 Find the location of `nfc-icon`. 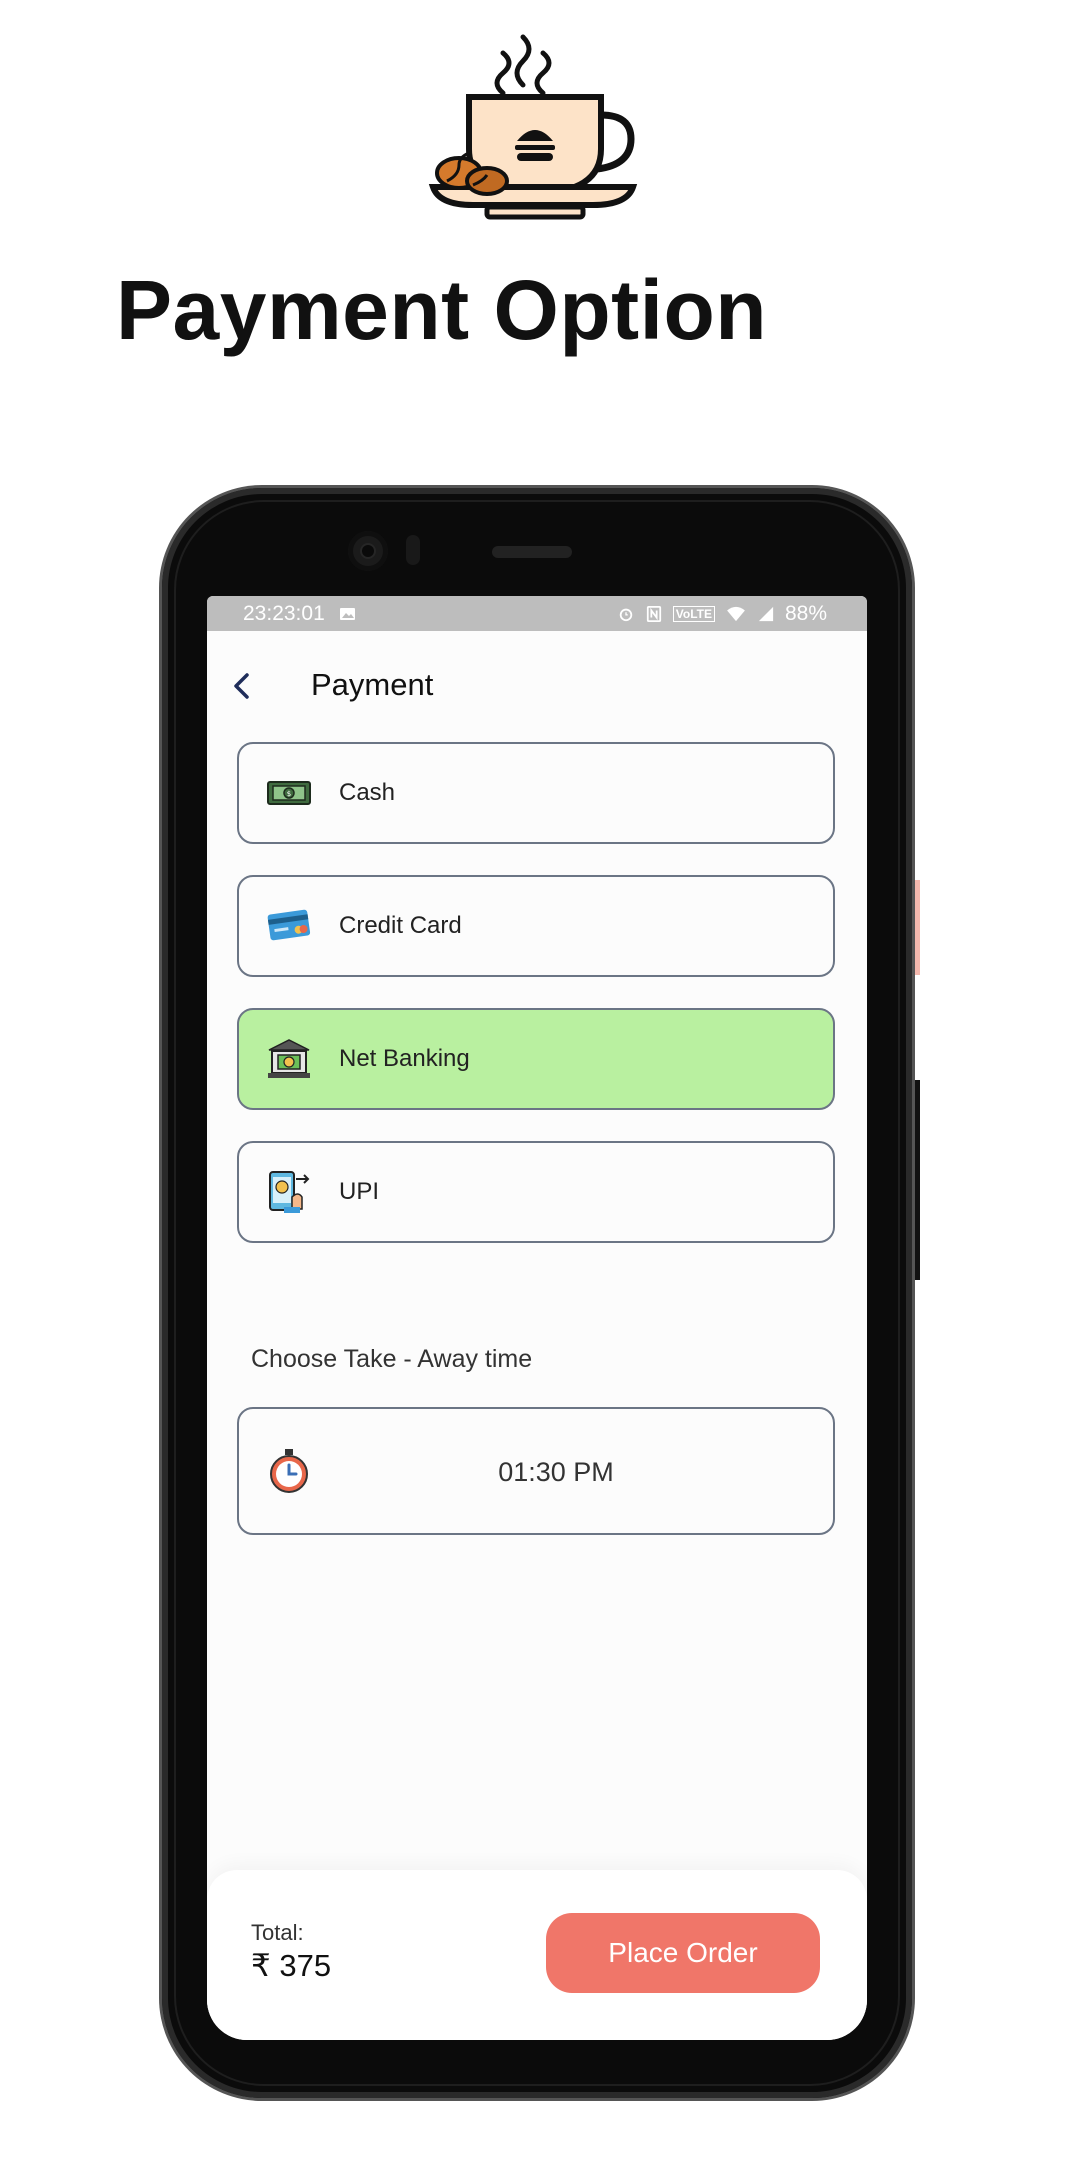

nfc-icon is located at coordinates (653, 613).